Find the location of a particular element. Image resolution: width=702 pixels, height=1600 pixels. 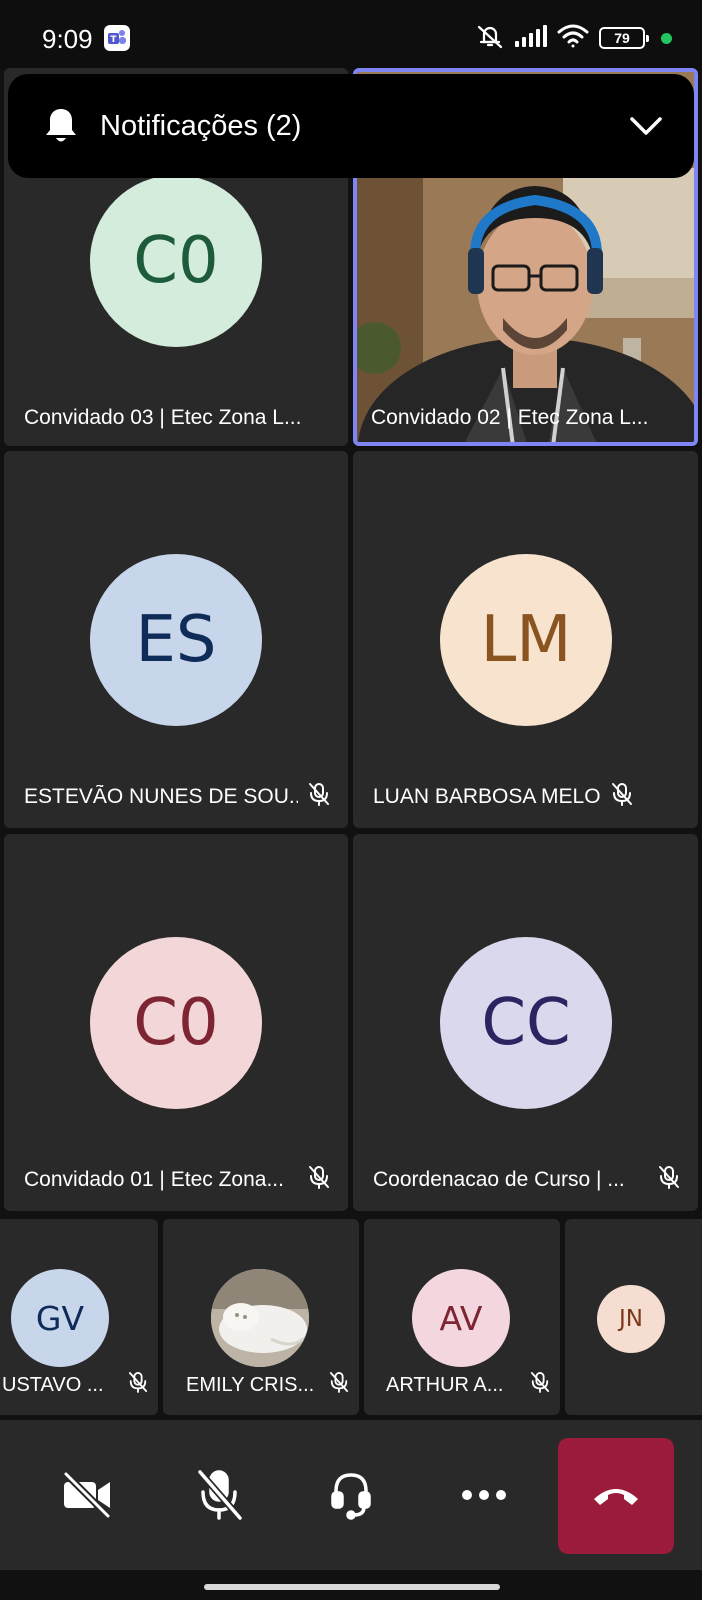

signal-icon is located at coordinates (531, 38).